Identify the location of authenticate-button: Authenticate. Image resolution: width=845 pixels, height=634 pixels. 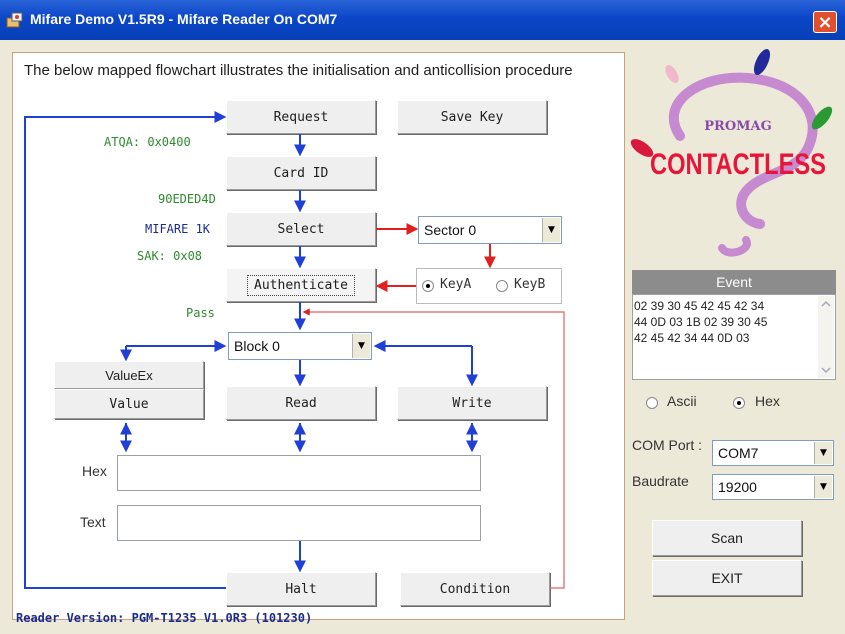
(301, 285).